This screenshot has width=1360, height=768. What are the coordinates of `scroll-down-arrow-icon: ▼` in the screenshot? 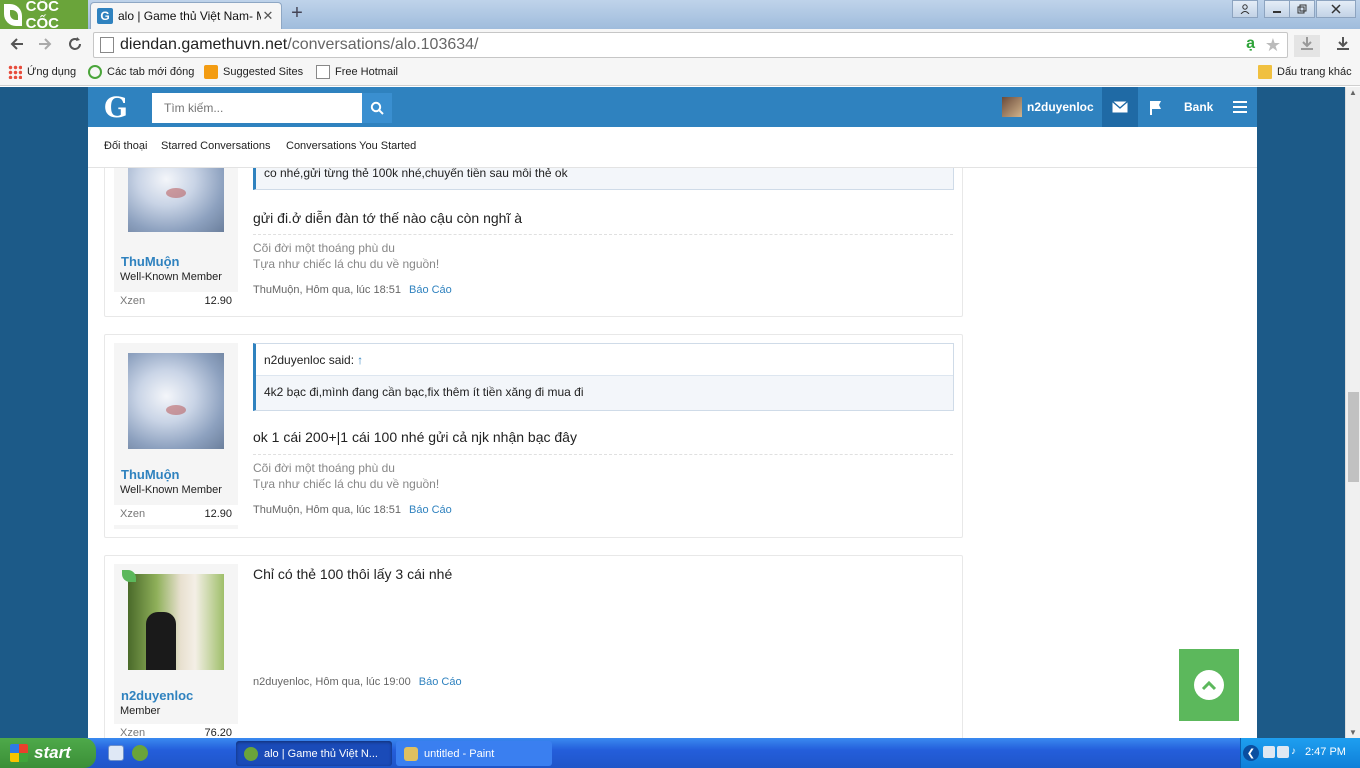 It's located at (1353, 732).